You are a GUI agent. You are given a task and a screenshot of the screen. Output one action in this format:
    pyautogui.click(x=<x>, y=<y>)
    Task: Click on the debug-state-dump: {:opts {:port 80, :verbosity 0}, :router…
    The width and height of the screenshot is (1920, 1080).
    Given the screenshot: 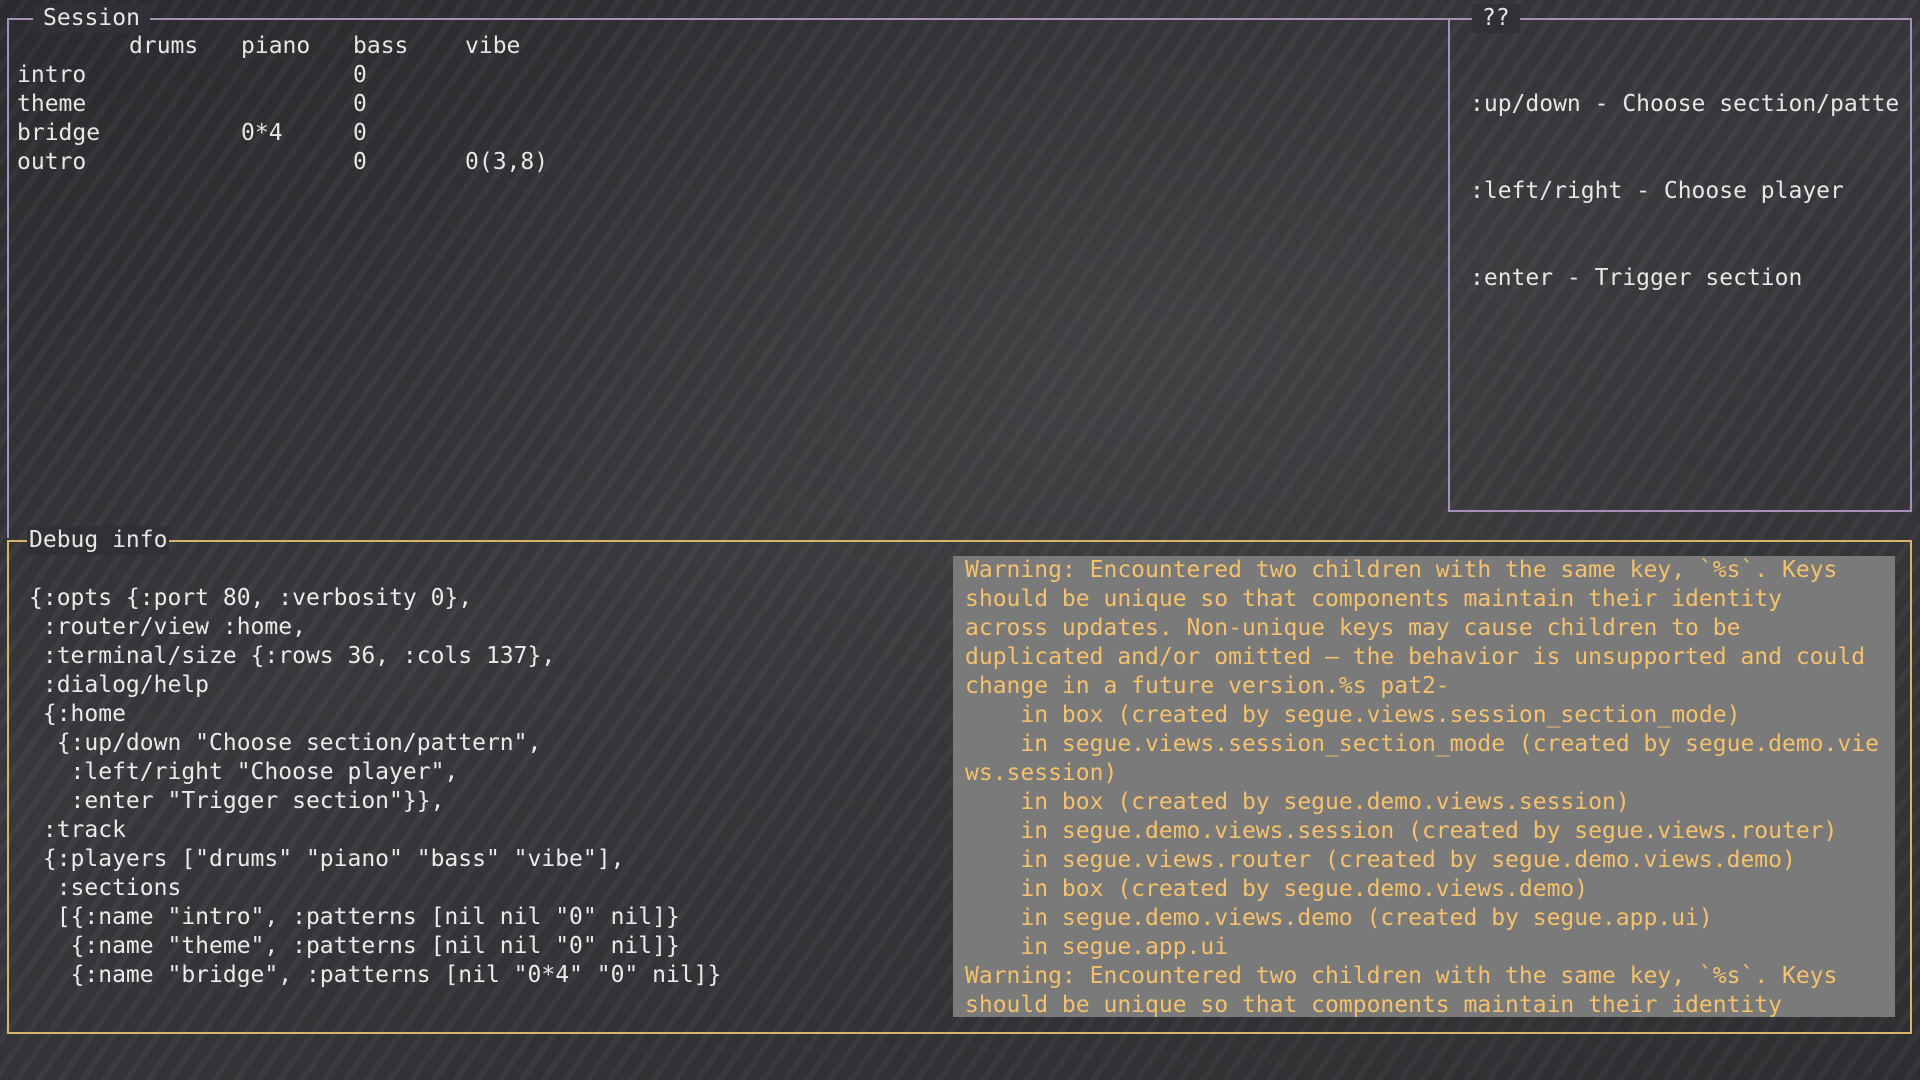 What is the action you would take?
    pyautogui.click(x=375, y=787)
    